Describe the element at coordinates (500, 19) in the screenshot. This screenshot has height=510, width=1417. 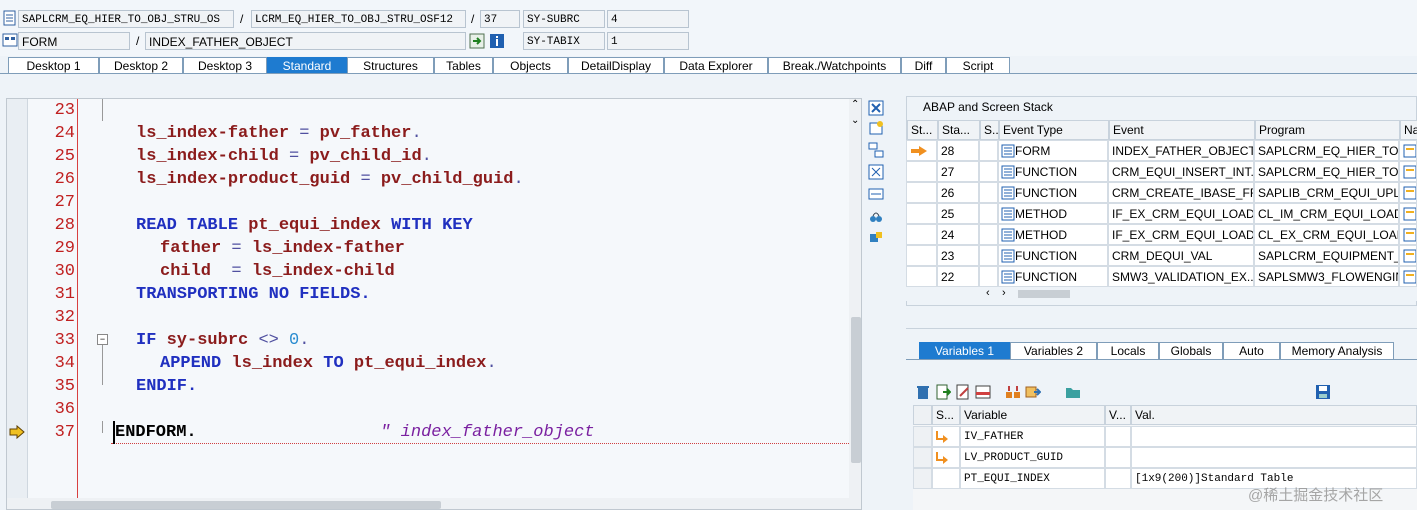
I see `line-field: 37` at that location.